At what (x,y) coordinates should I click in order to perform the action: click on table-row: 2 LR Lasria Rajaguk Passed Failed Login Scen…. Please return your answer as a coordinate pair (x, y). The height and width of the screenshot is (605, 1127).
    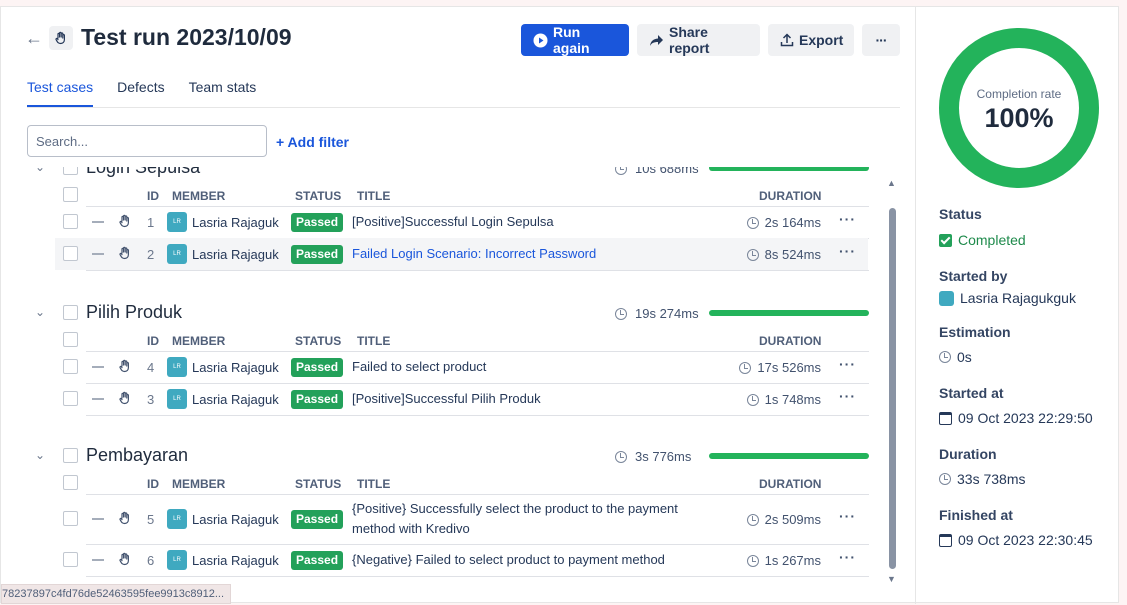
    Looking at the image, I should click on (441, 254).